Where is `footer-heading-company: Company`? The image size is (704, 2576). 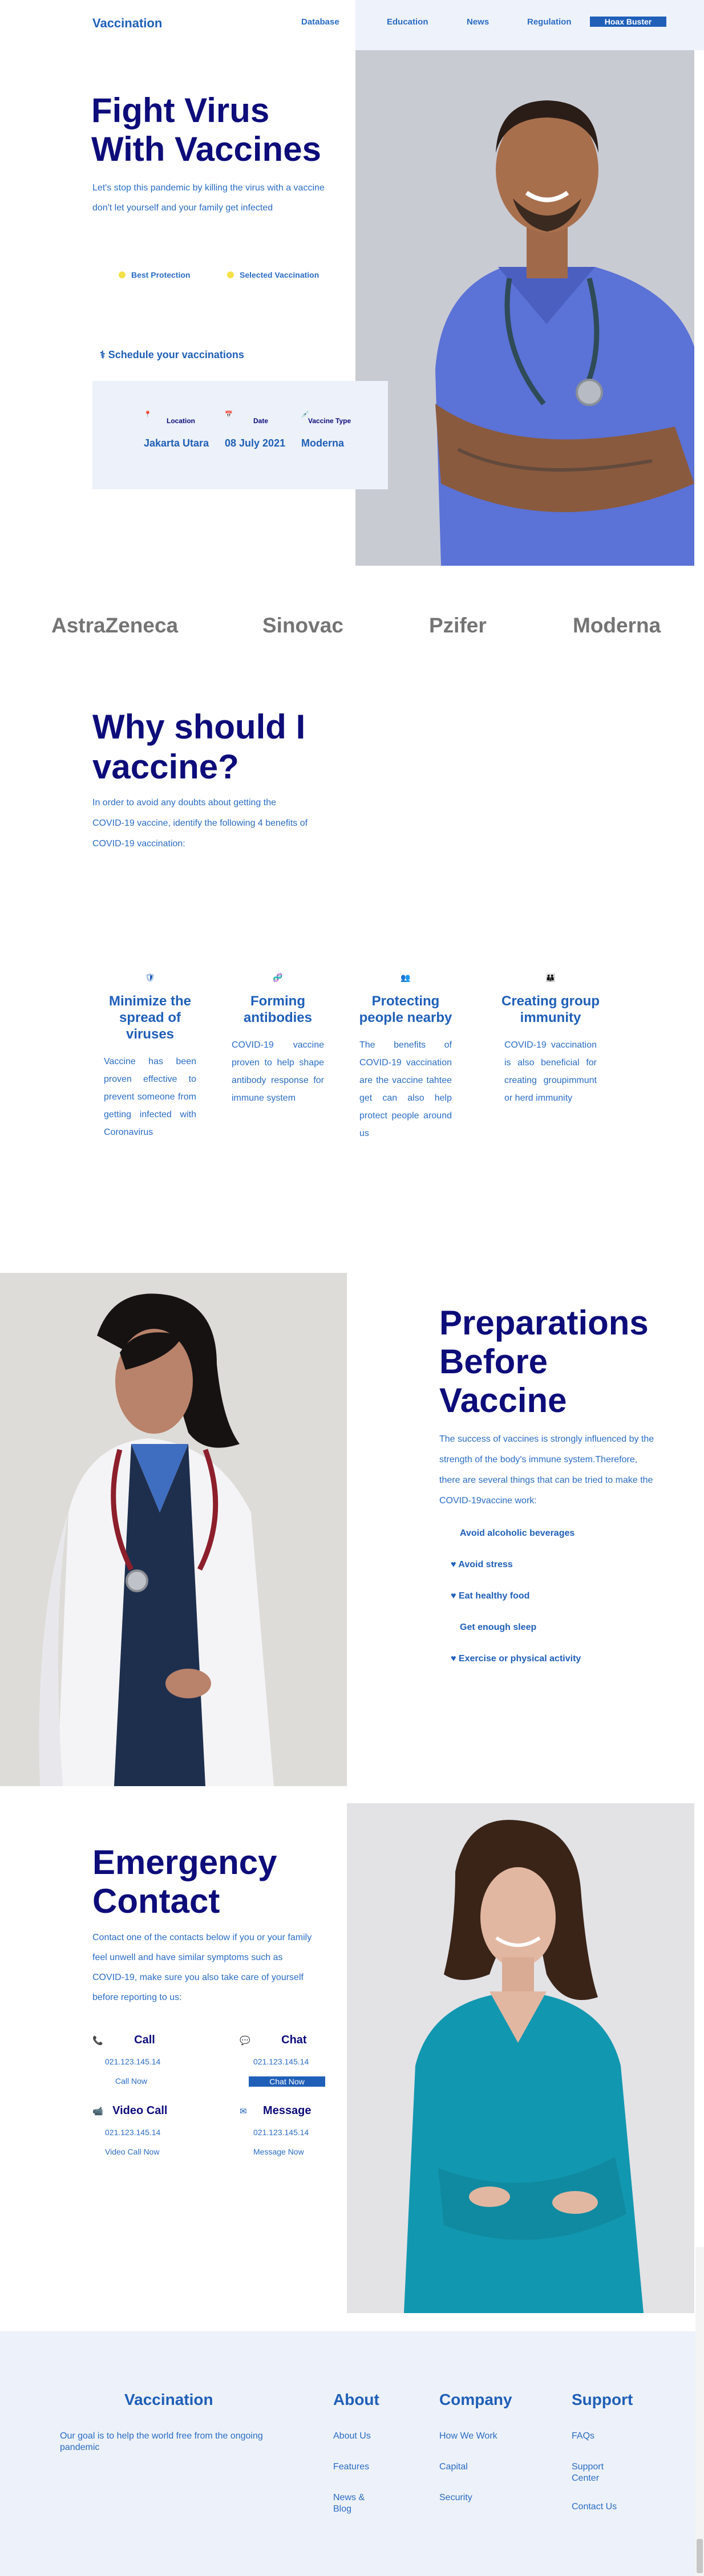 footer-heading-company: Company is located at coordinates (476, 2399).